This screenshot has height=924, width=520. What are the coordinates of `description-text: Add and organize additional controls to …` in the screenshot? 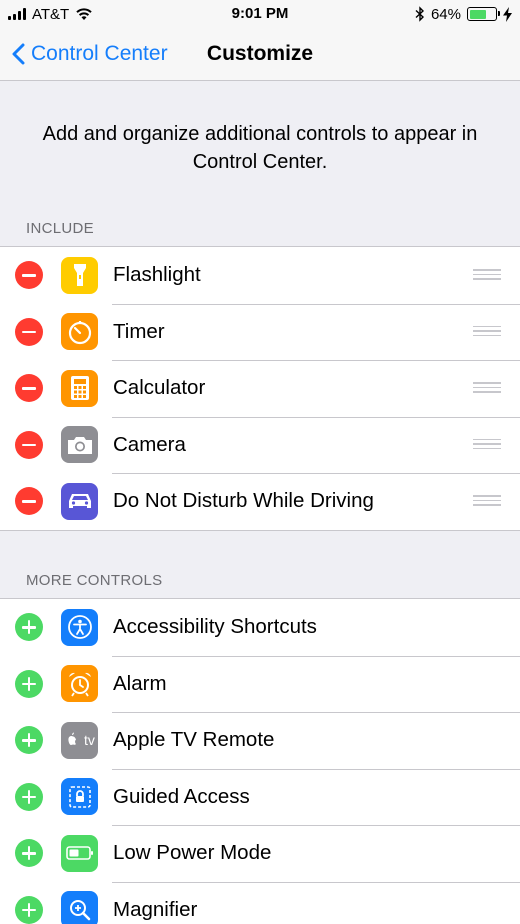 It's located at (260, 148).